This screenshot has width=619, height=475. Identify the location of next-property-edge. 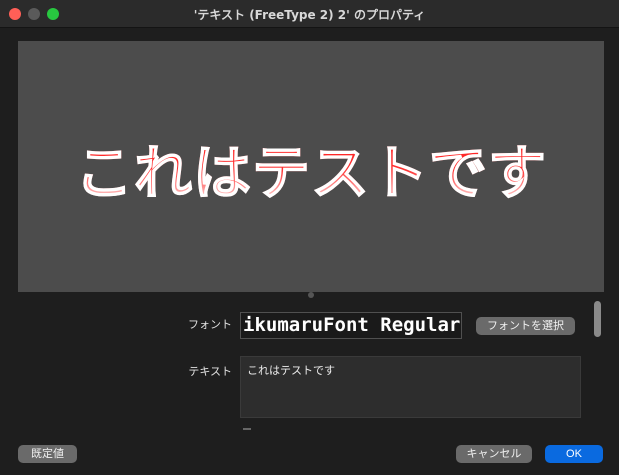
(247, 429).